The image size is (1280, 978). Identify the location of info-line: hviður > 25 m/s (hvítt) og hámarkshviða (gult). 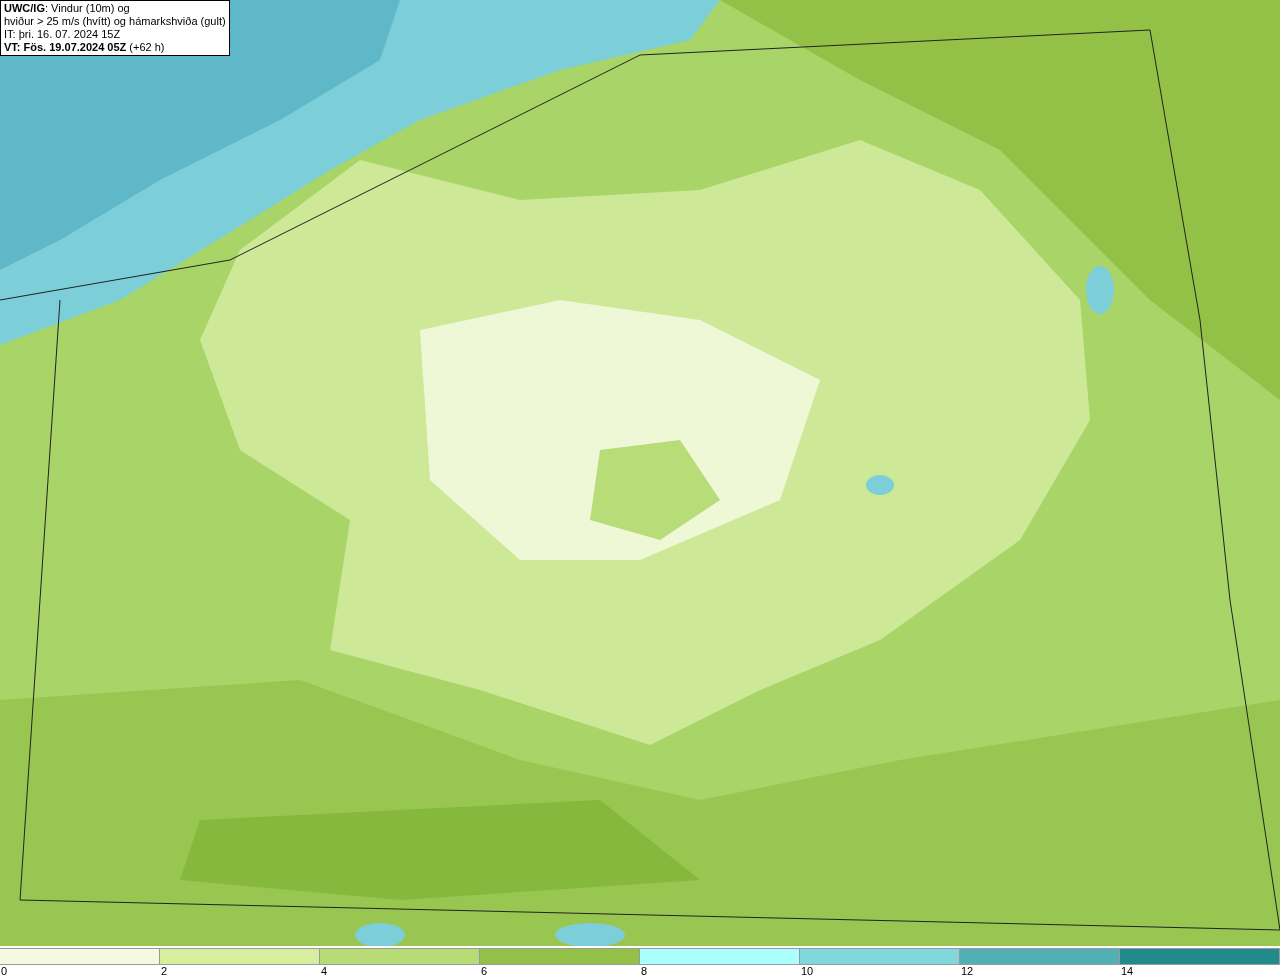
(115, 21).